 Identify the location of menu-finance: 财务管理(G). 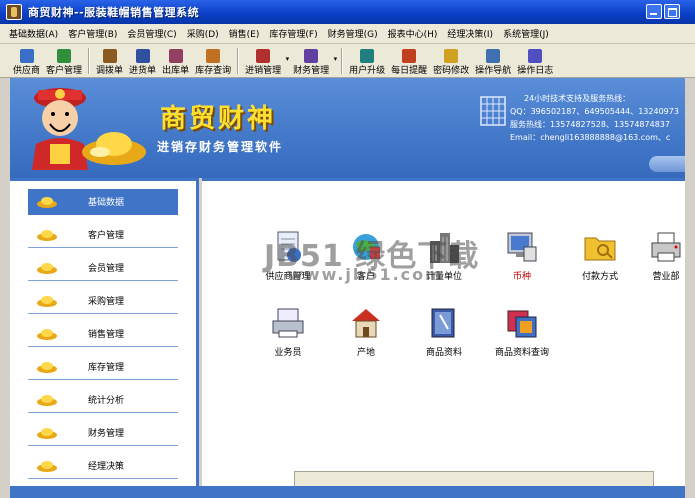
(353, 33).